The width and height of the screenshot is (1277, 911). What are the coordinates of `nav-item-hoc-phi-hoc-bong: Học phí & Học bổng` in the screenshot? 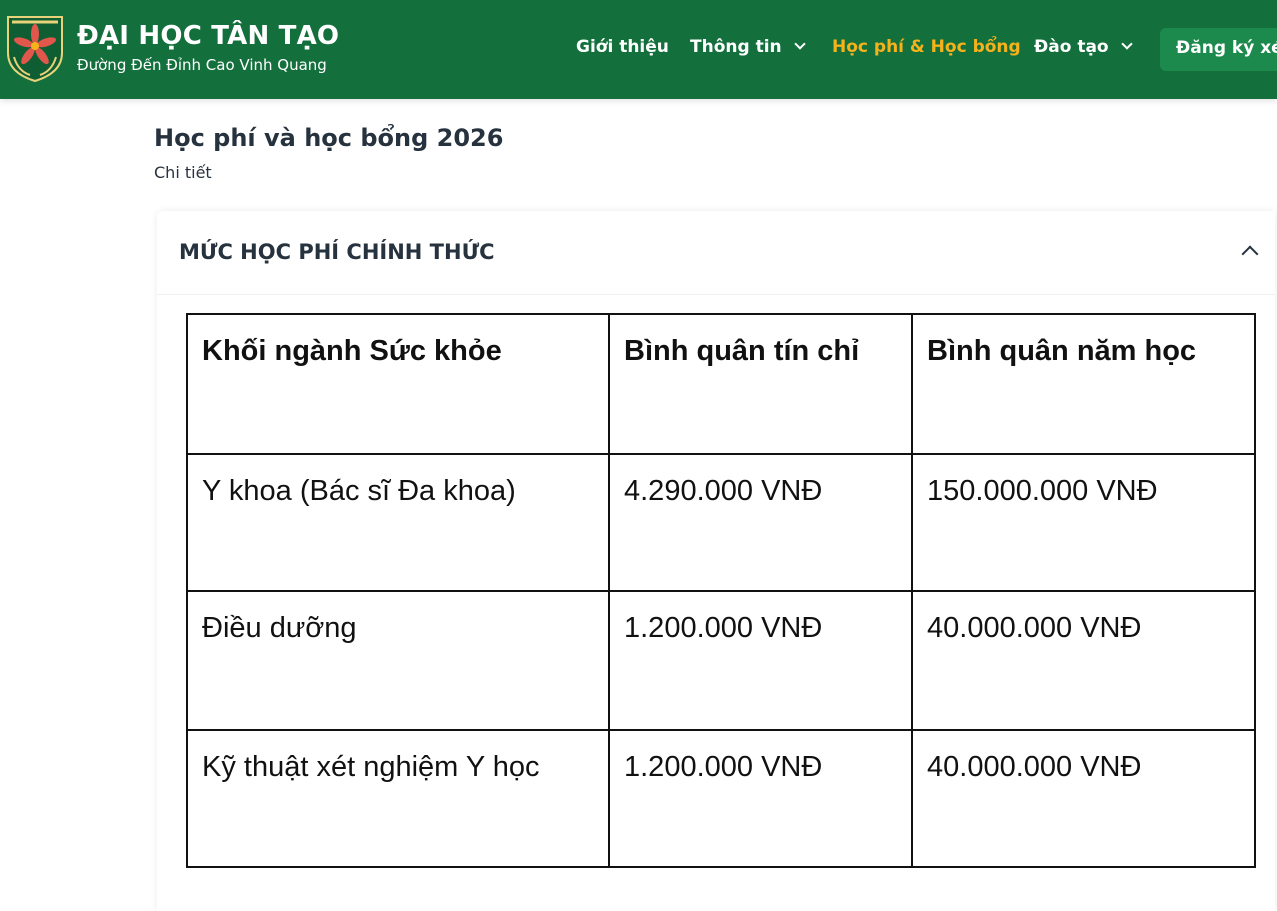 It's located at (926, 47).